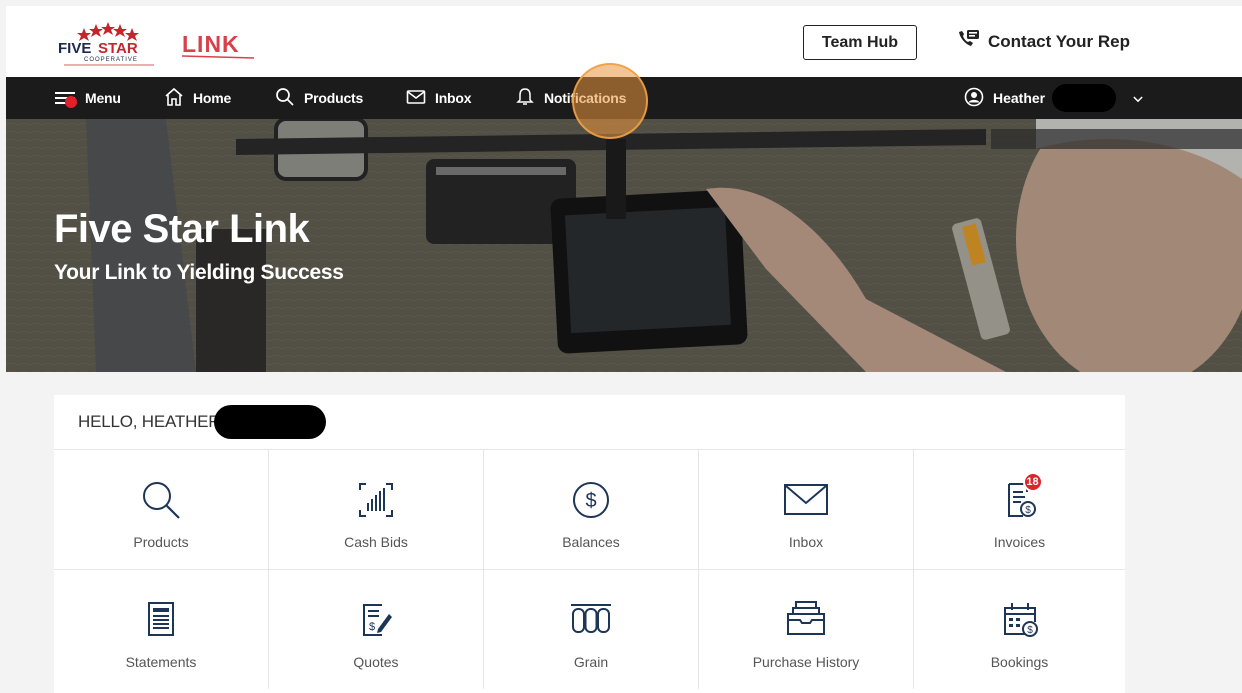 This screenshot has height=693, width=1242. I want to click on tile-invoices: $ 18 Invoices, so click(1019, 509).